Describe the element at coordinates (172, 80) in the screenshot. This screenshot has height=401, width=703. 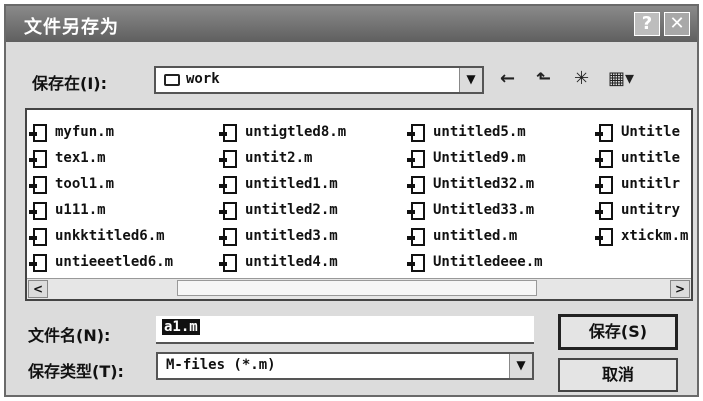
I see `folder-icon` at that location.